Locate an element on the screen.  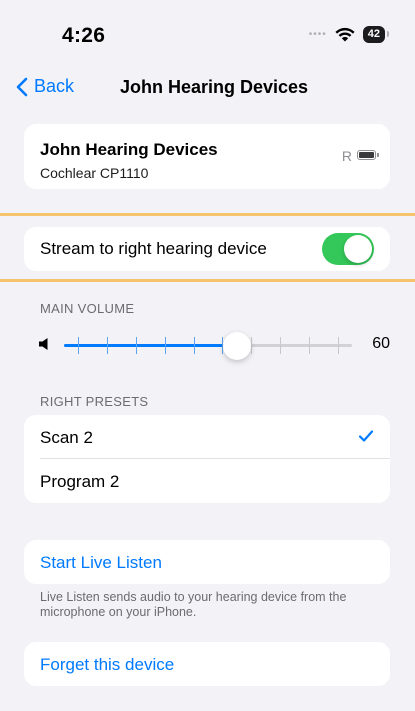
stream-label: Stream to right hearing device is located at coordinates (153, 248).